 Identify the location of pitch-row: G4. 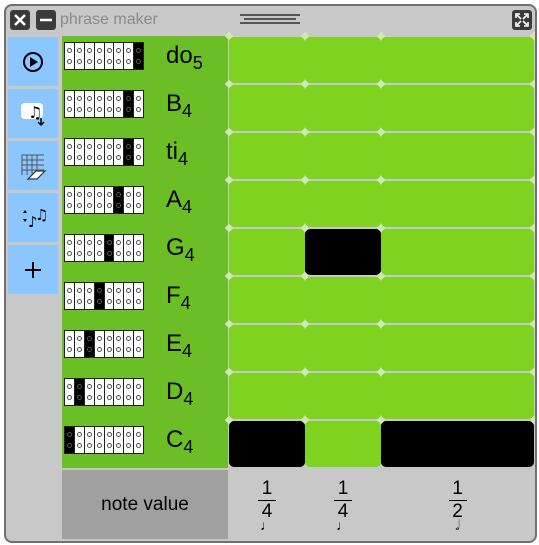
(298, 249).